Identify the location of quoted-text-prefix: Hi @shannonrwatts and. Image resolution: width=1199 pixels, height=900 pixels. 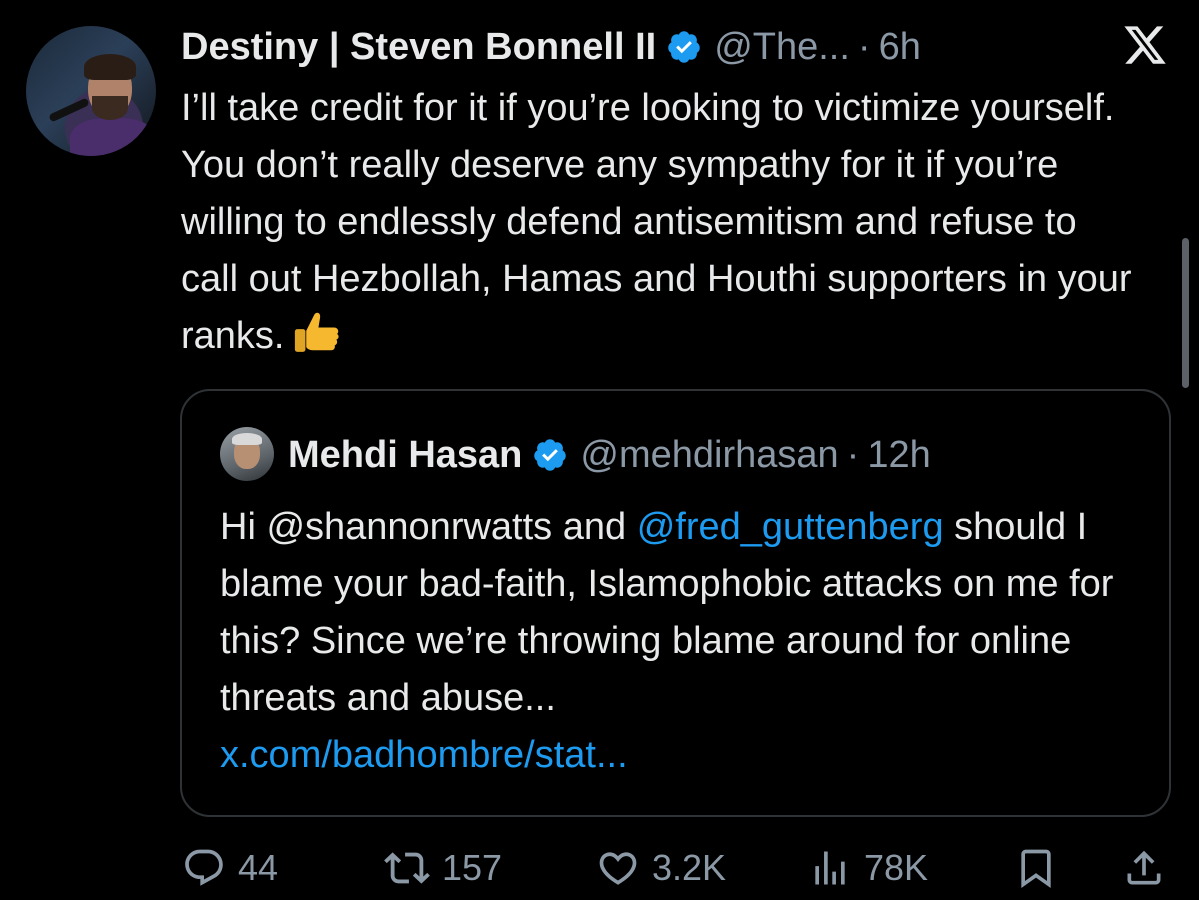
(428, 527).